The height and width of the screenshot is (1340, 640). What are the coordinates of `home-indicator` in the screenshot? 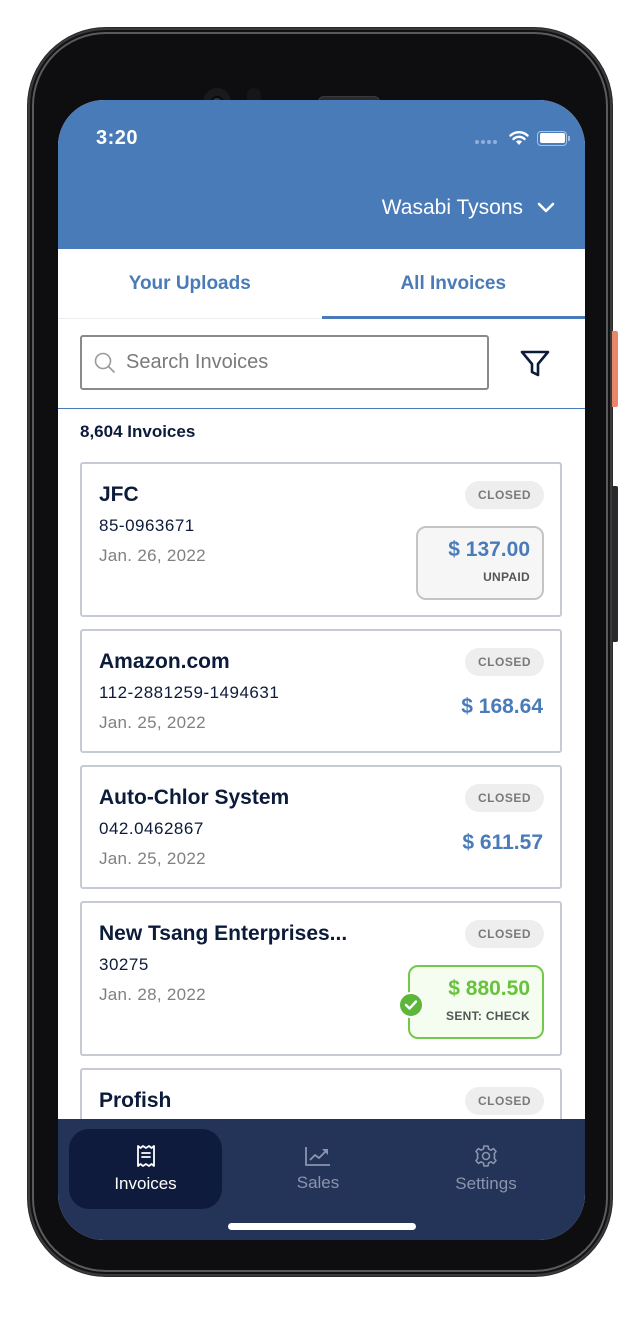 It's located at (322, 1226).